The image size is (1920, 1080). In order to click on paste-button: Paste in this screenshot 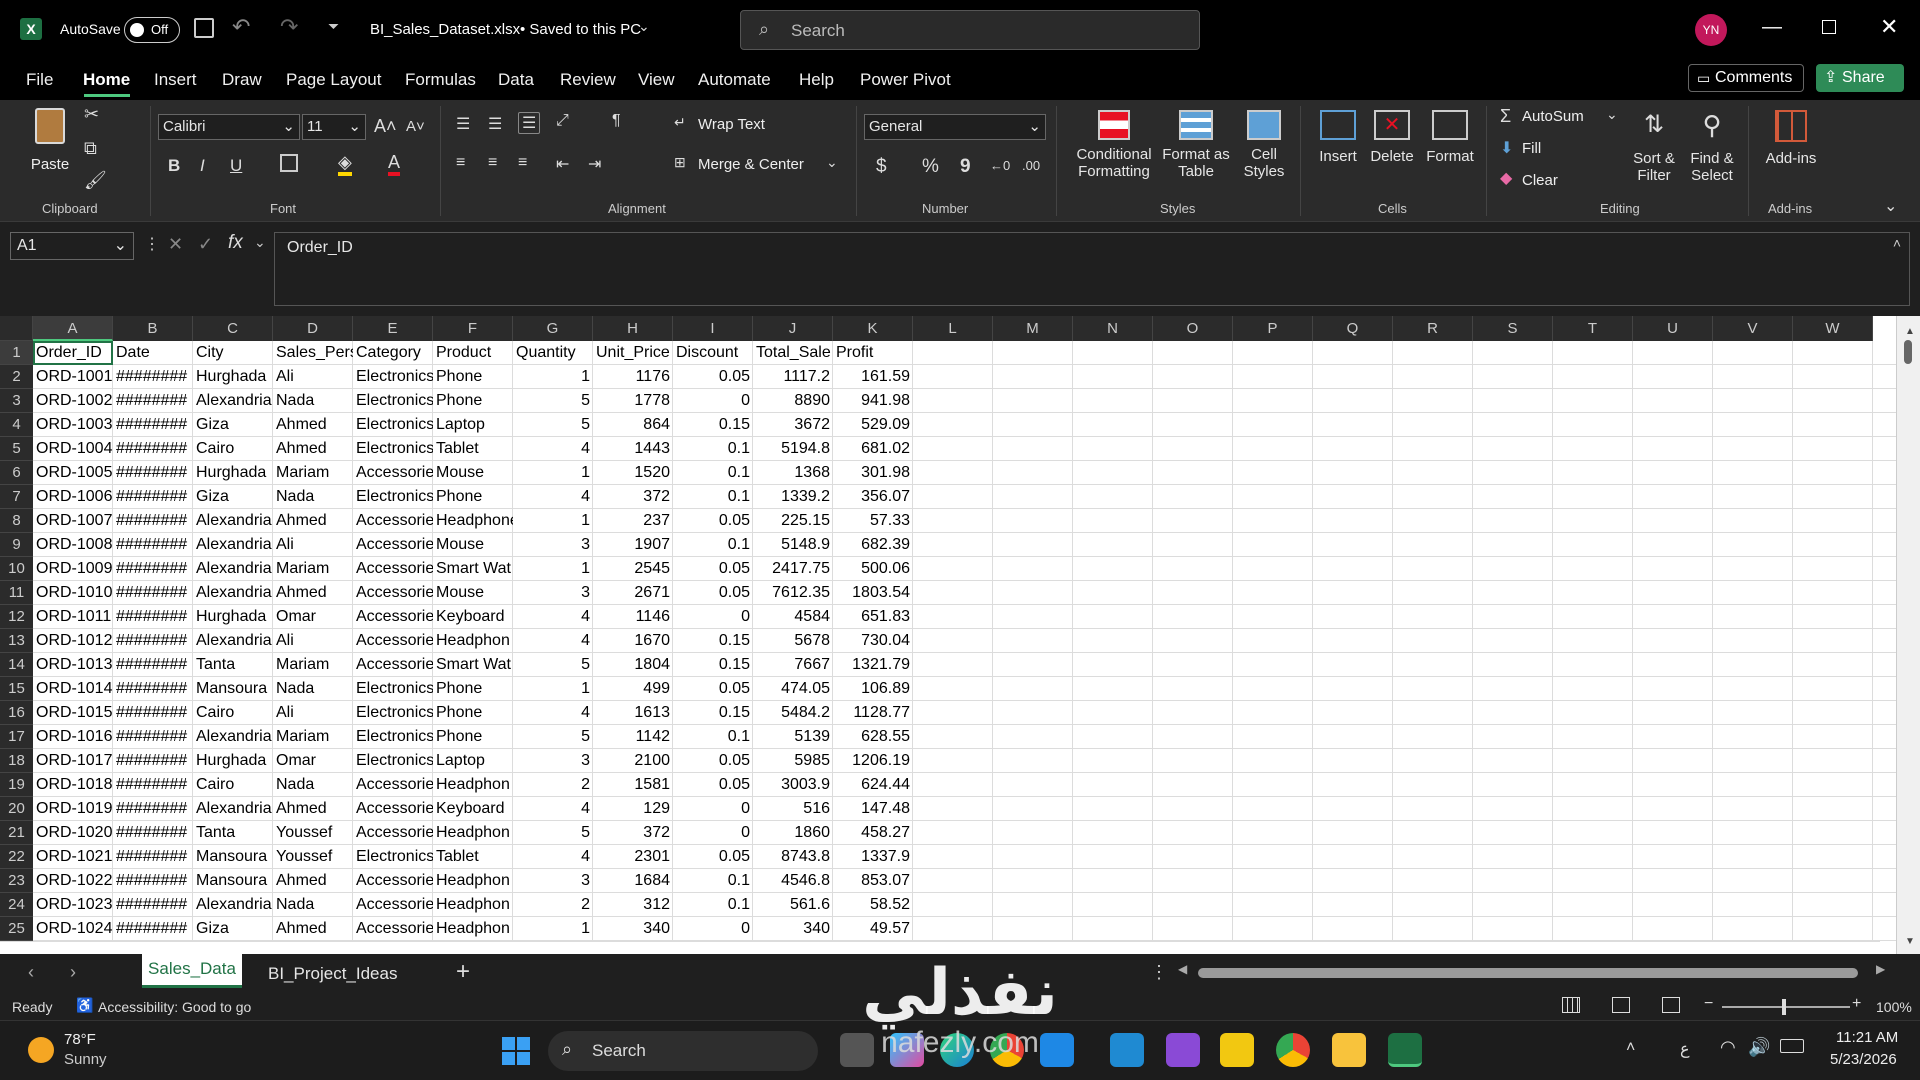, I will do `click(50, 153)`.